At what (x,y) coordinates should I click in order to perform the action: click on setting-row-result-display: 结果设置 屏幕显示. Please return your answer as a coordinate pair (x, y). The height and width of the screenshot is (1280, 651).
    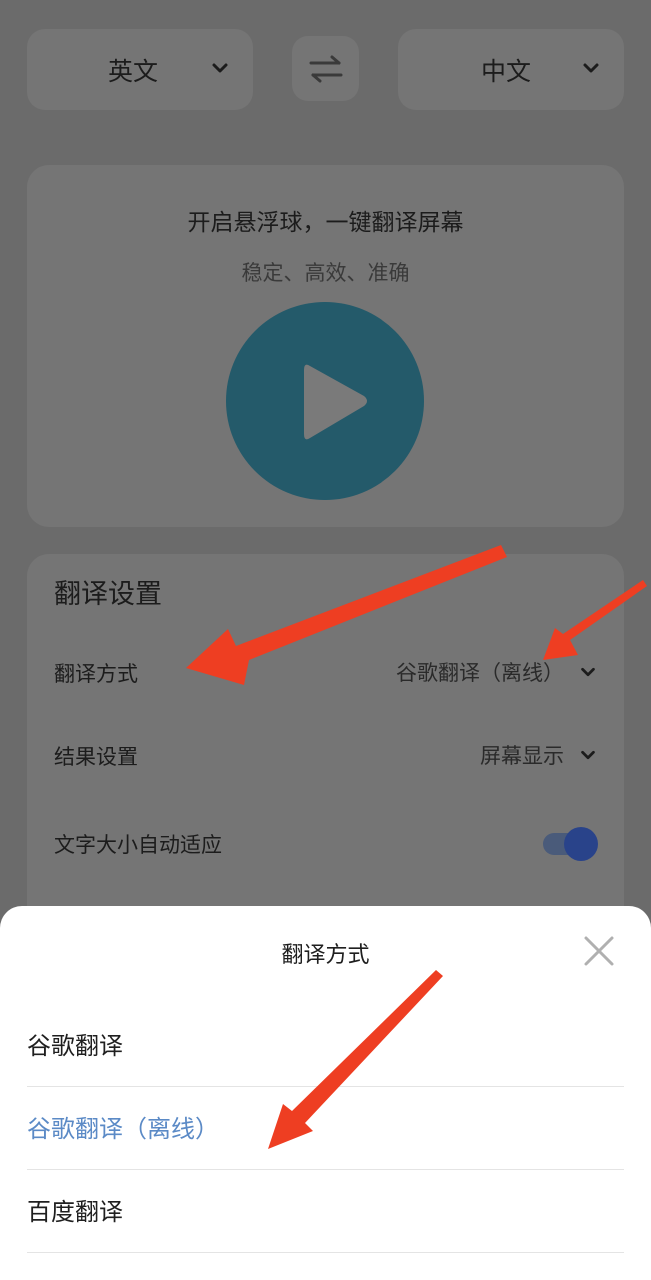
    Looking at the image, I should click on (326, 755).